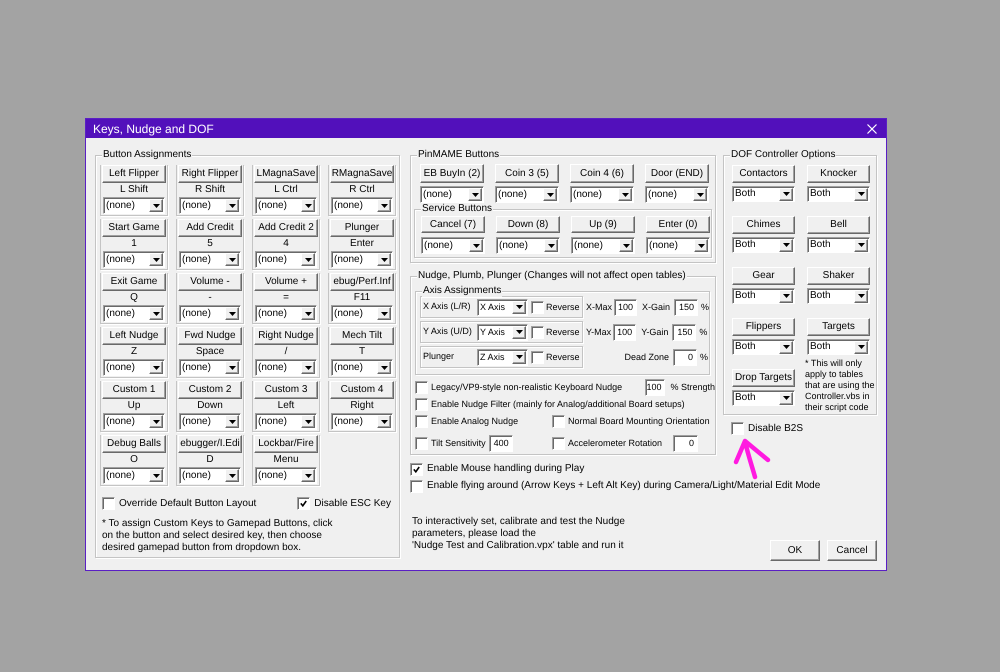  What do you see at coordinates (210, 228) in the screenshot?
I see `assignment-button: Add Credit` at bounding box center [210, 228].